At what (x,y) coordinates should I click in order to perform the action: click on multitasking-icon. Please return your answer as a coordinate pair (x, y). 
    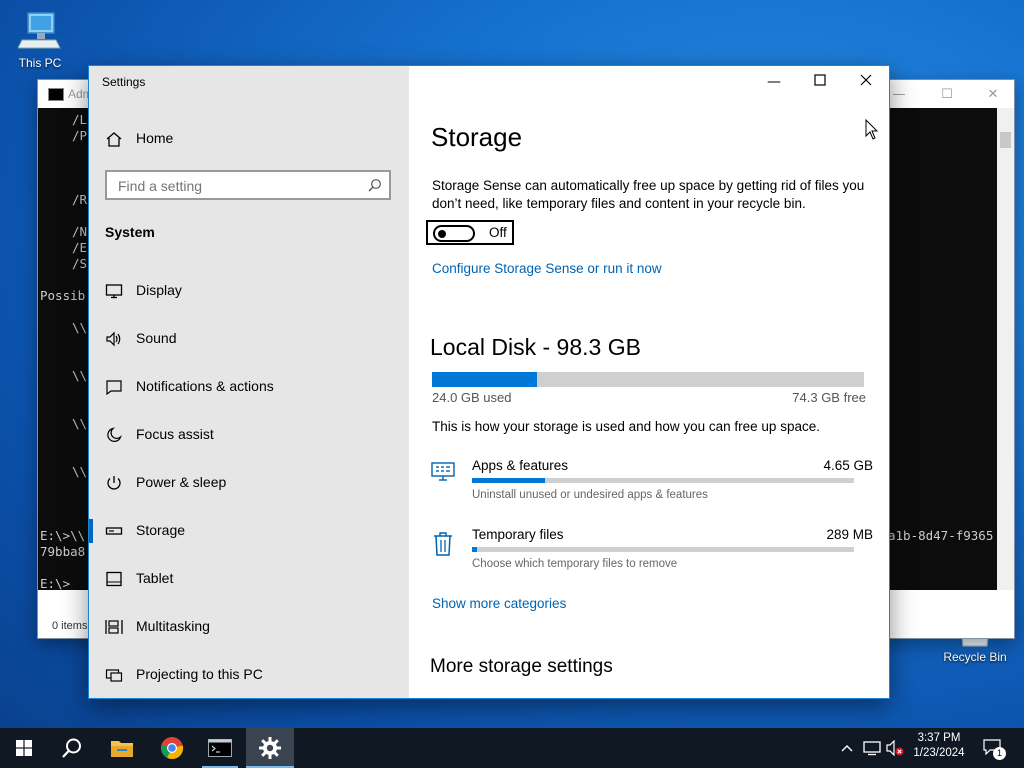
    Looking at the image, I should click on (114, 627).